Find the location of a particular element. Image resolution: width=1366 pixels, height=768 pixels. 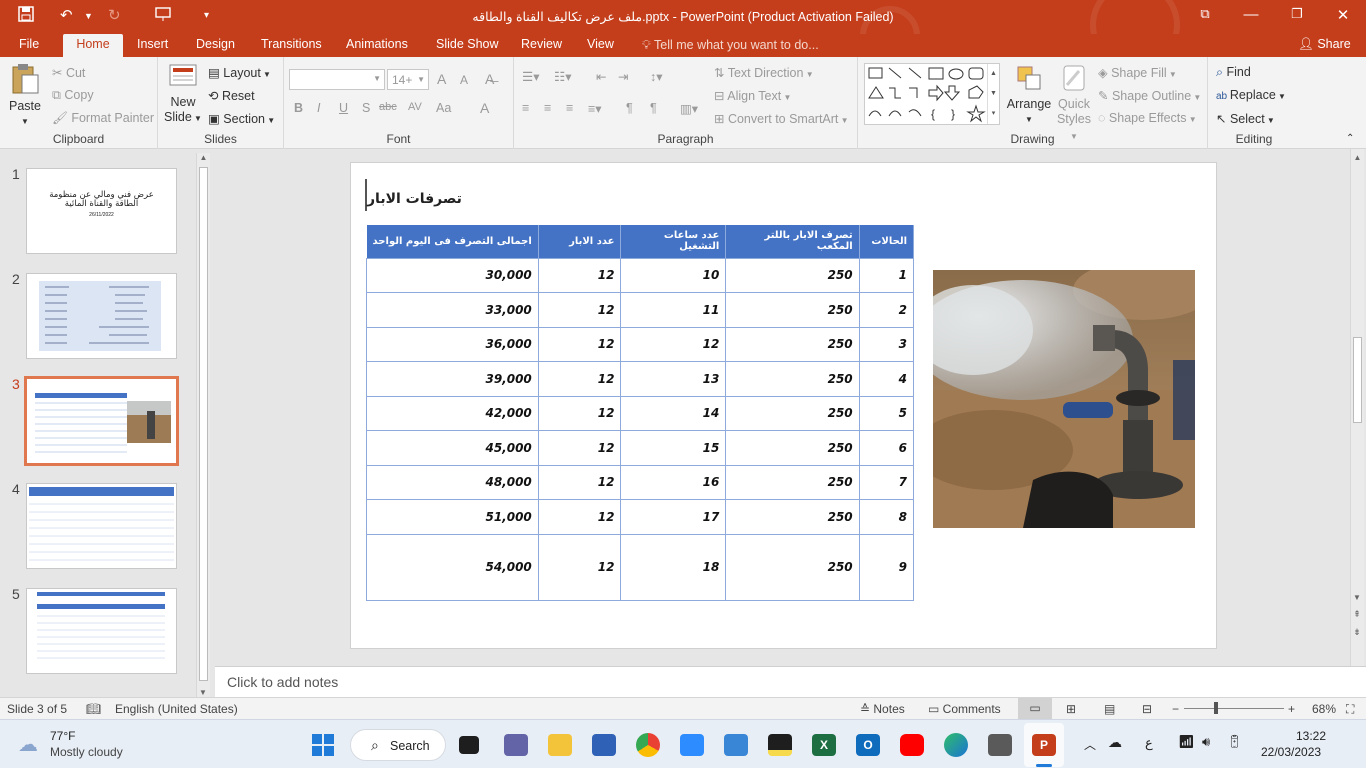

slide-title: تصرفات الابار is located at coordinates (414, 199).